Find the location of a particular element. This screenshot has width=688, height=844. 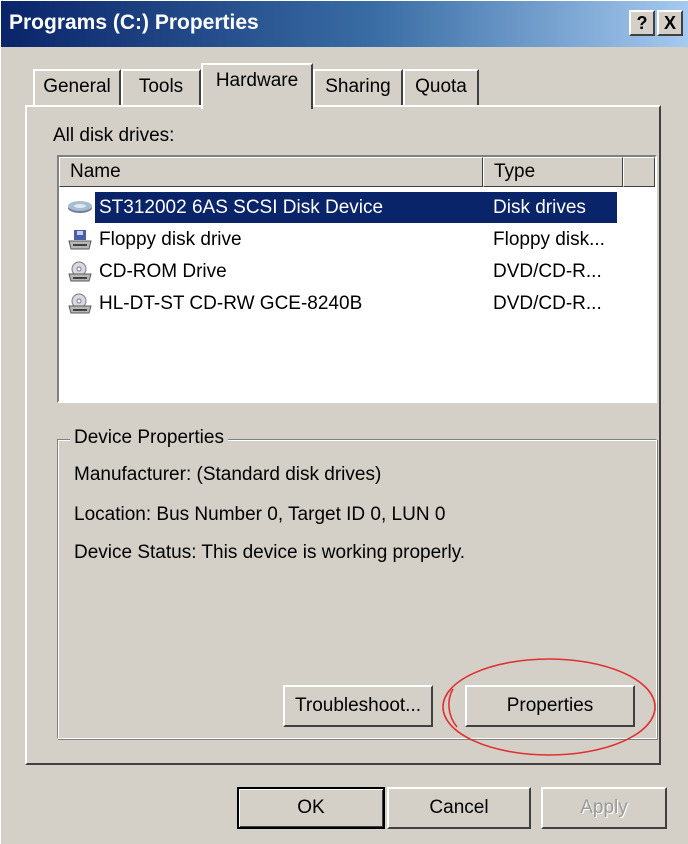

column-header-name: Name is located at coordinates (271, 172).